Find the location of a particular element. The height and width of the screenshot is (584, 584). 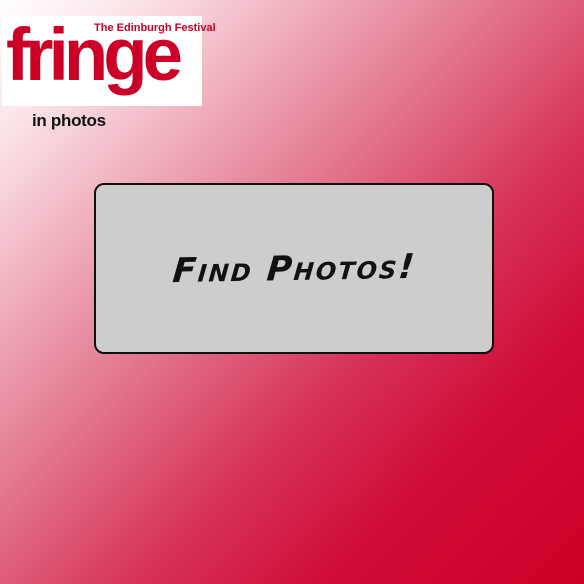

logo-wordmark: fringe is located at coordinates (94, 54).